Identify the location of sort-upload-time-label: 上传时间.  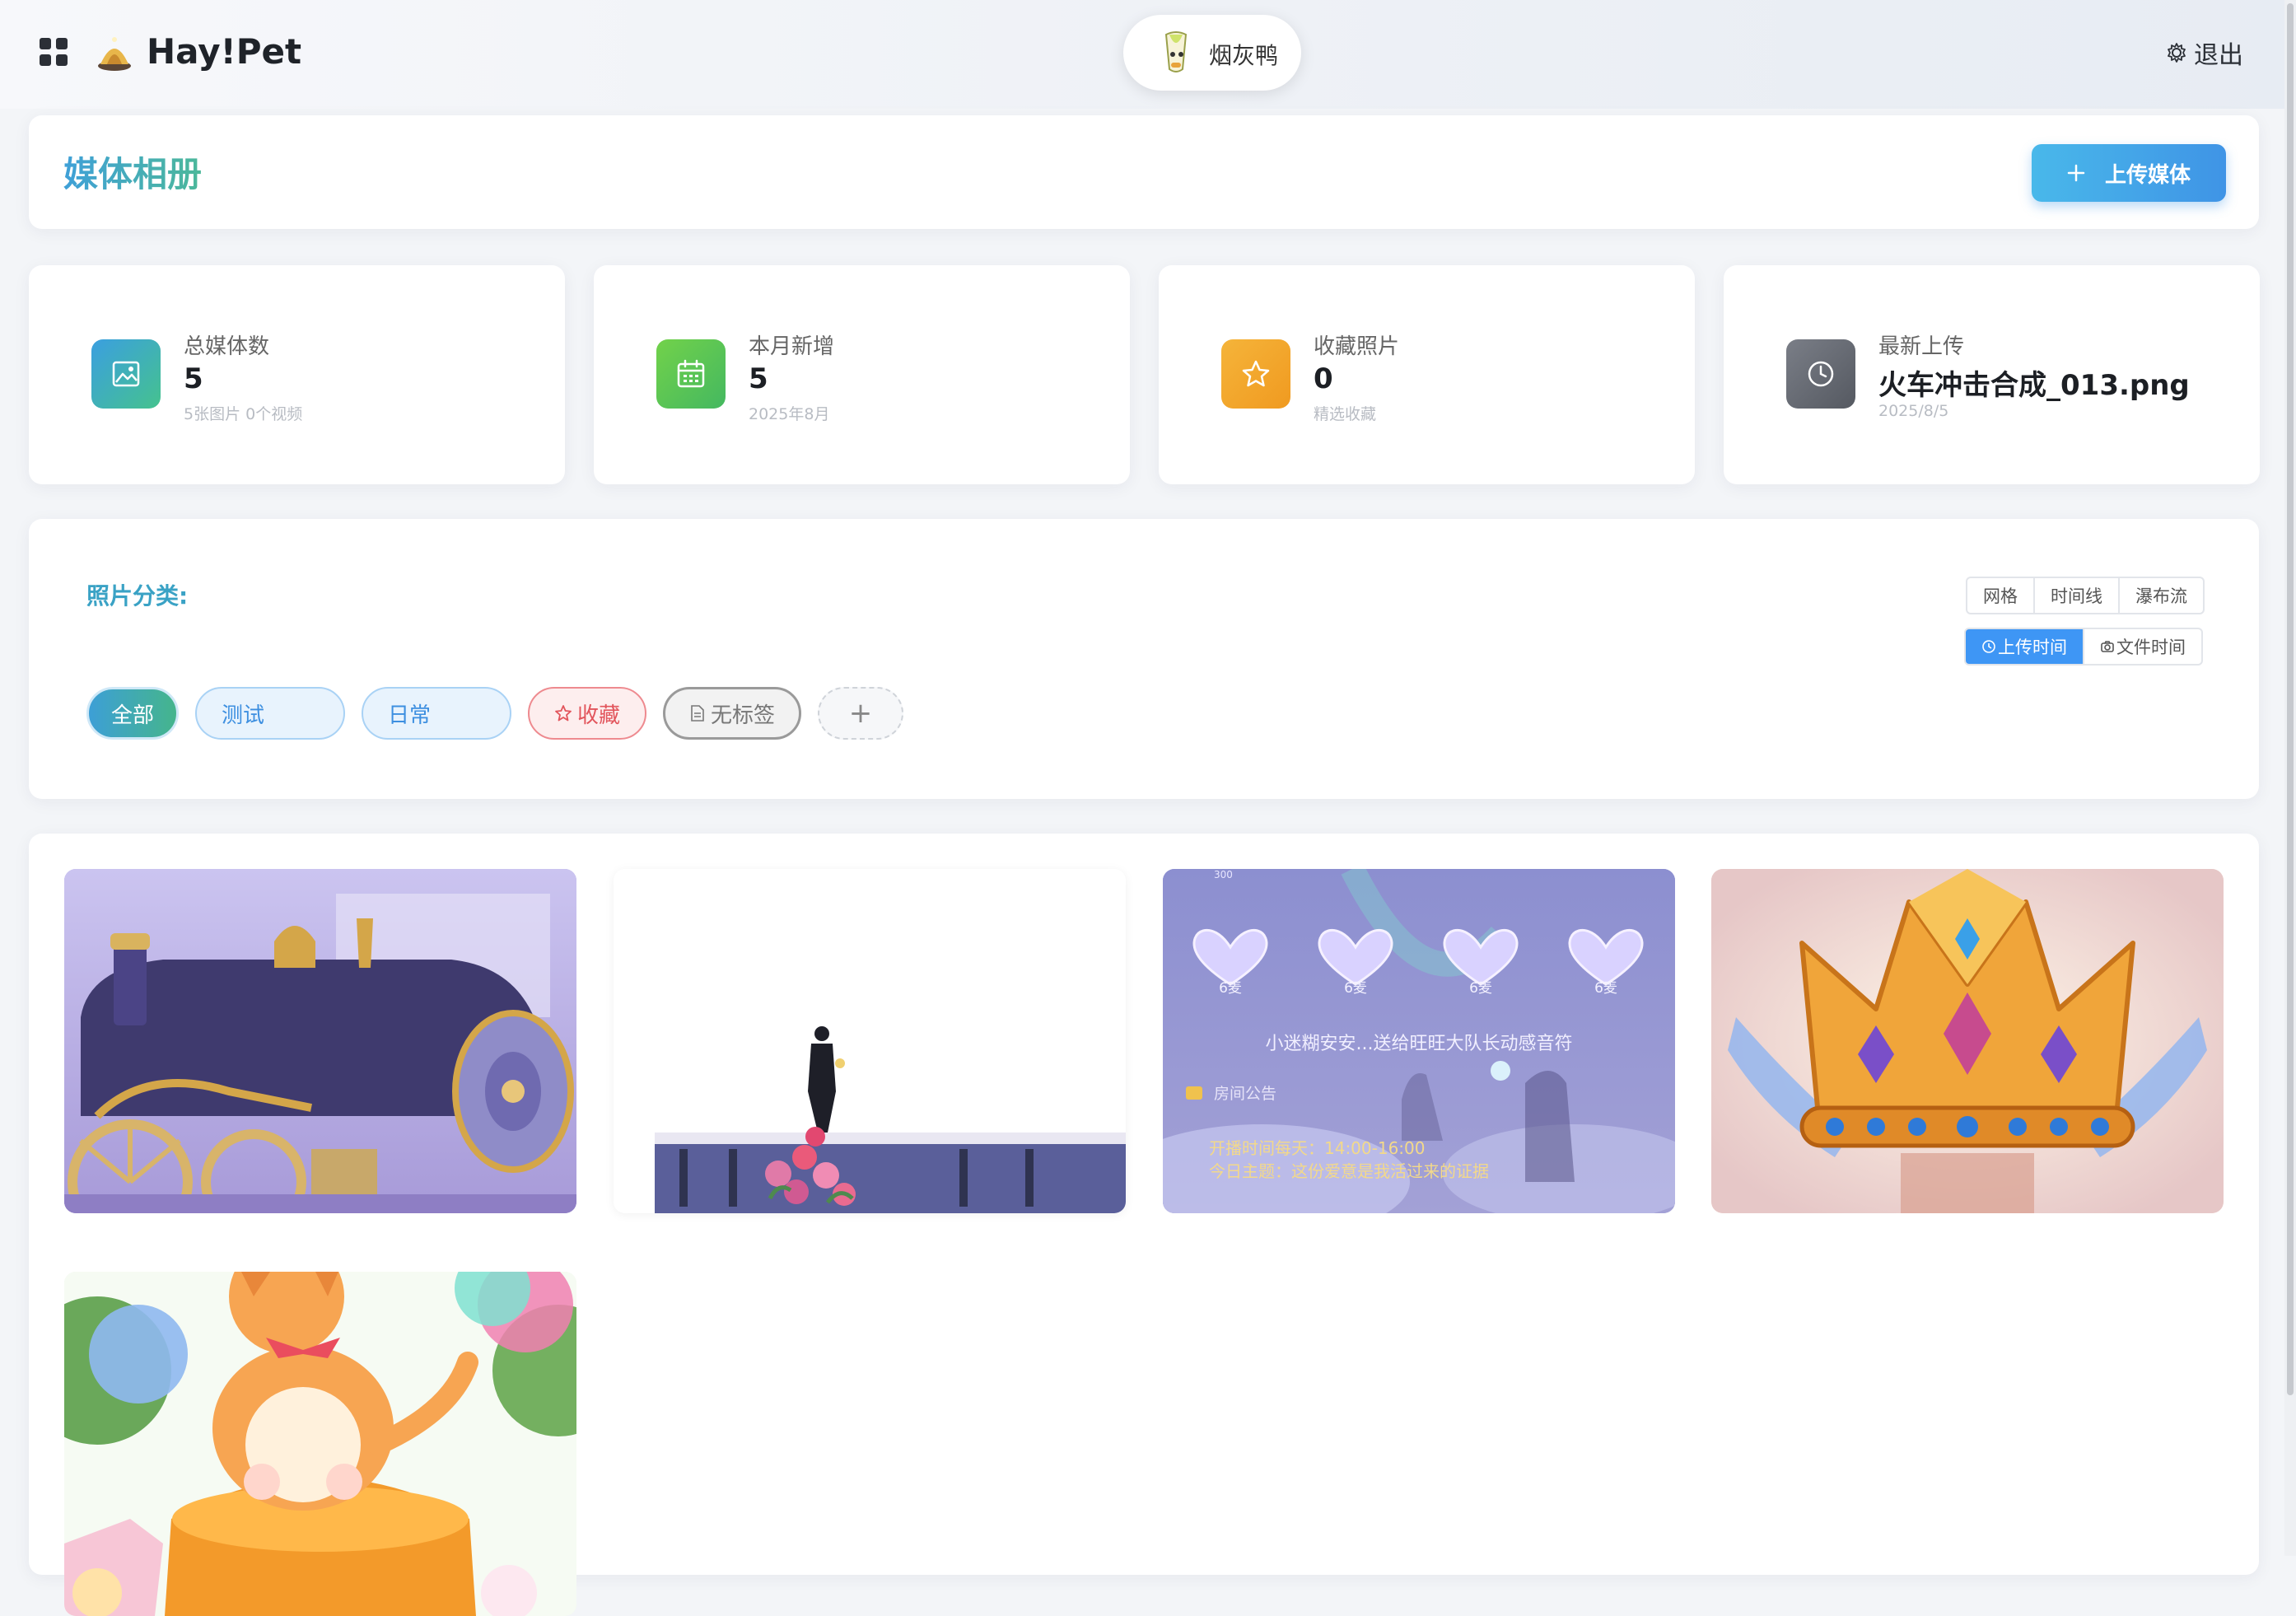
(2032, 647).